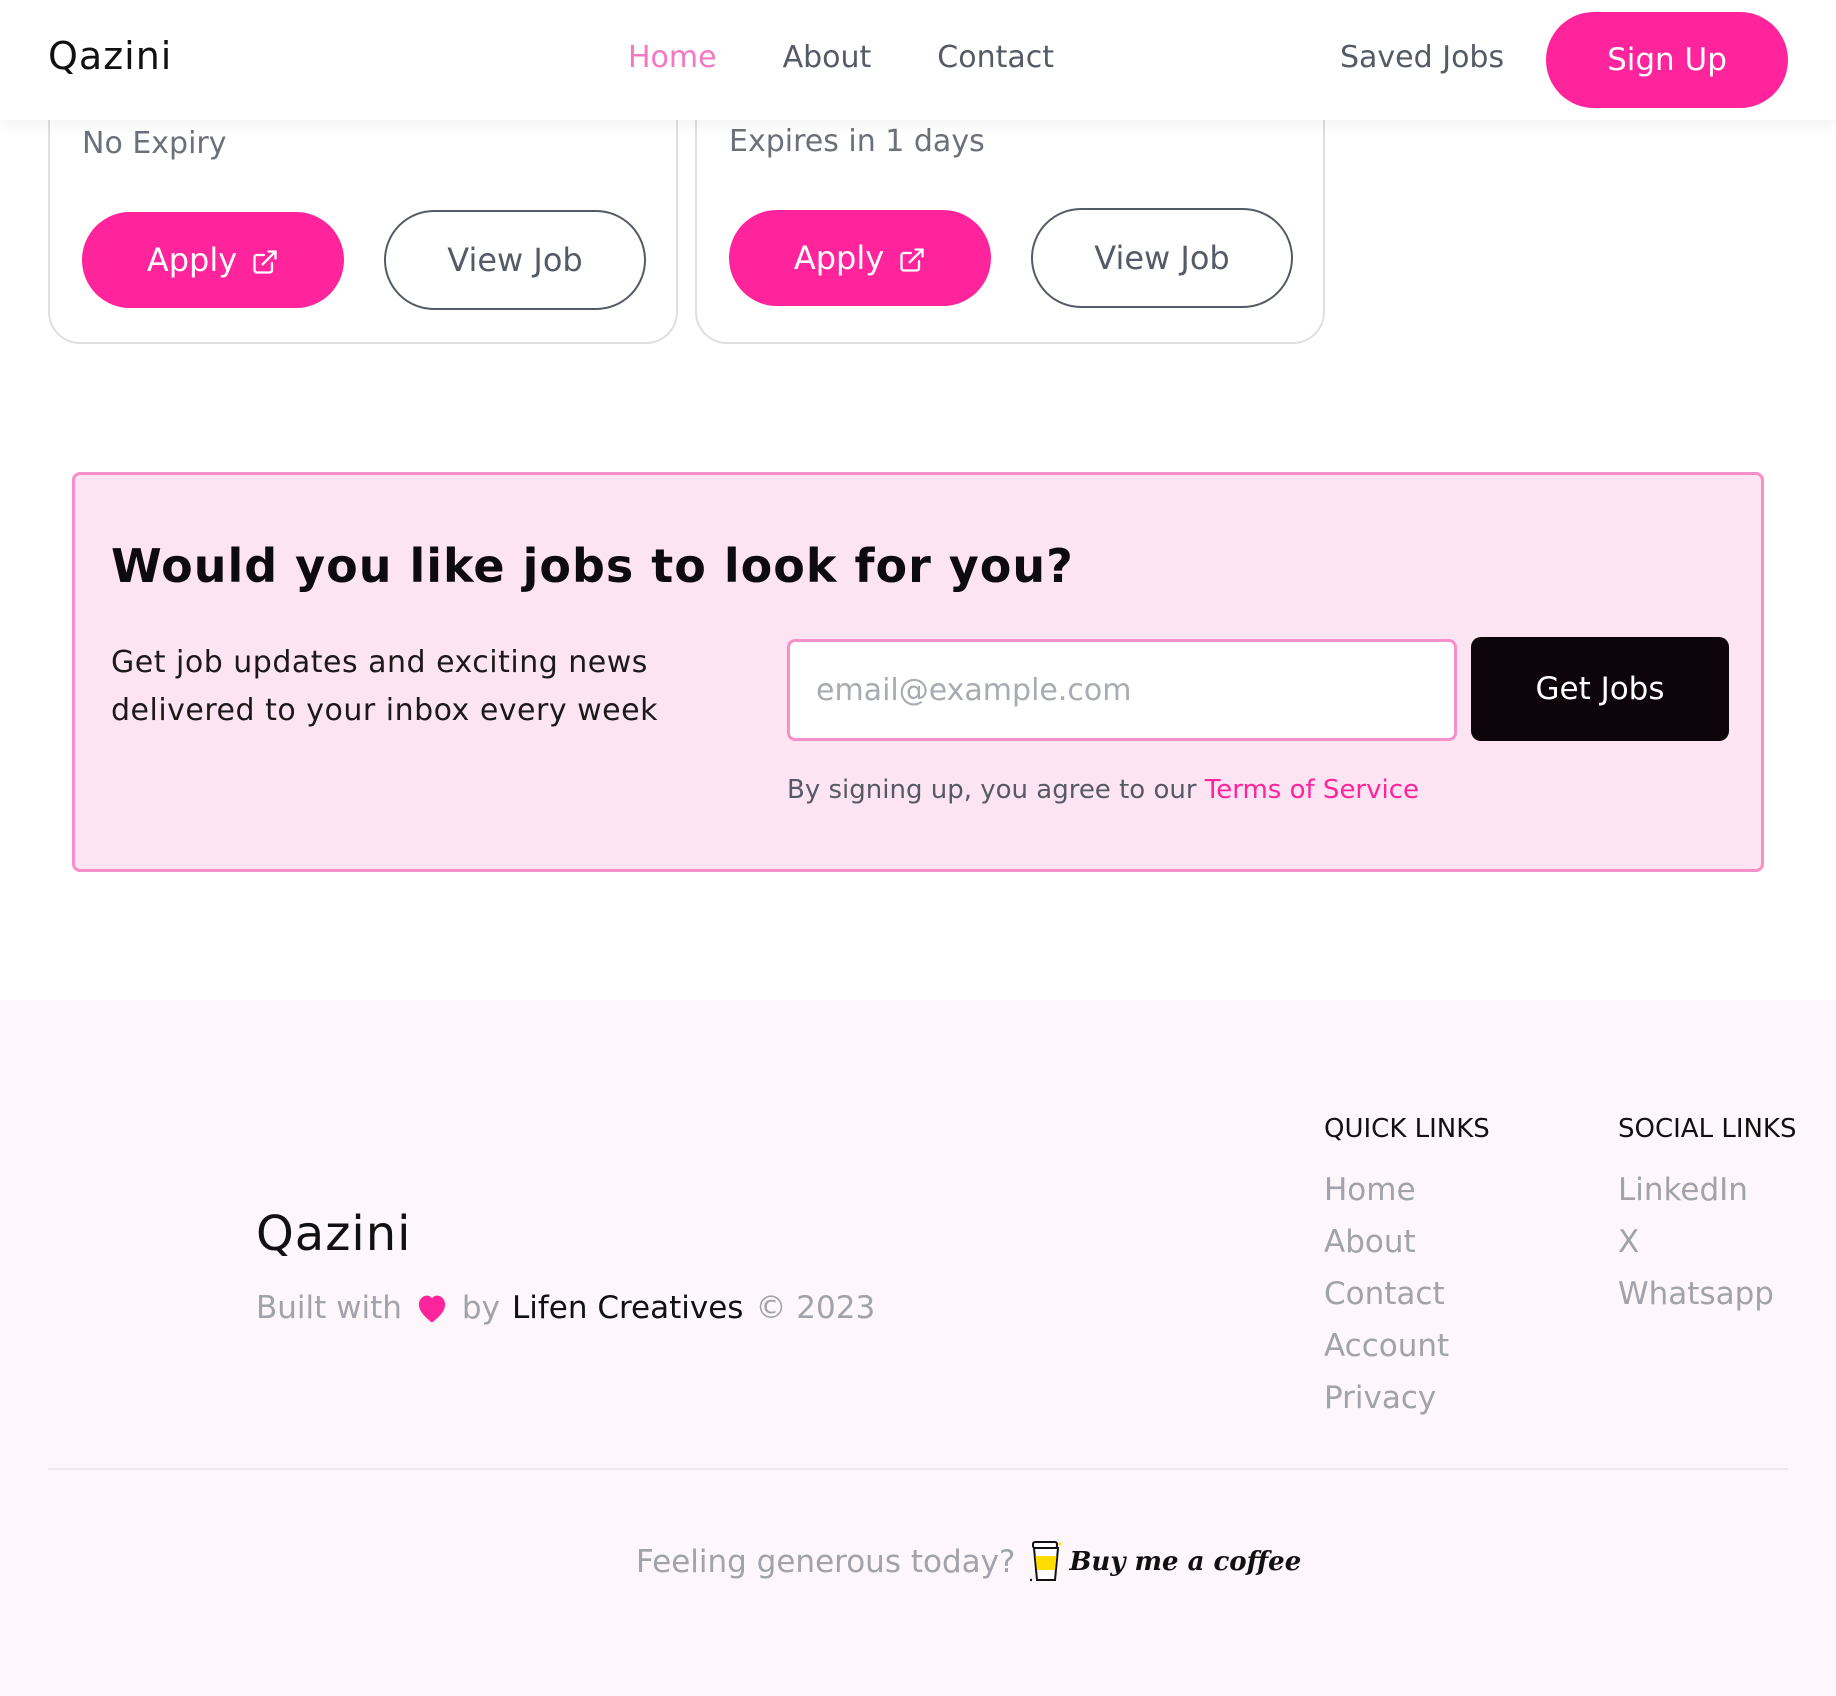  Describe the element at coordinates (1707, 1129) in the screenshot. I see `social-links-title: SOCIAL LINKS` at that location.